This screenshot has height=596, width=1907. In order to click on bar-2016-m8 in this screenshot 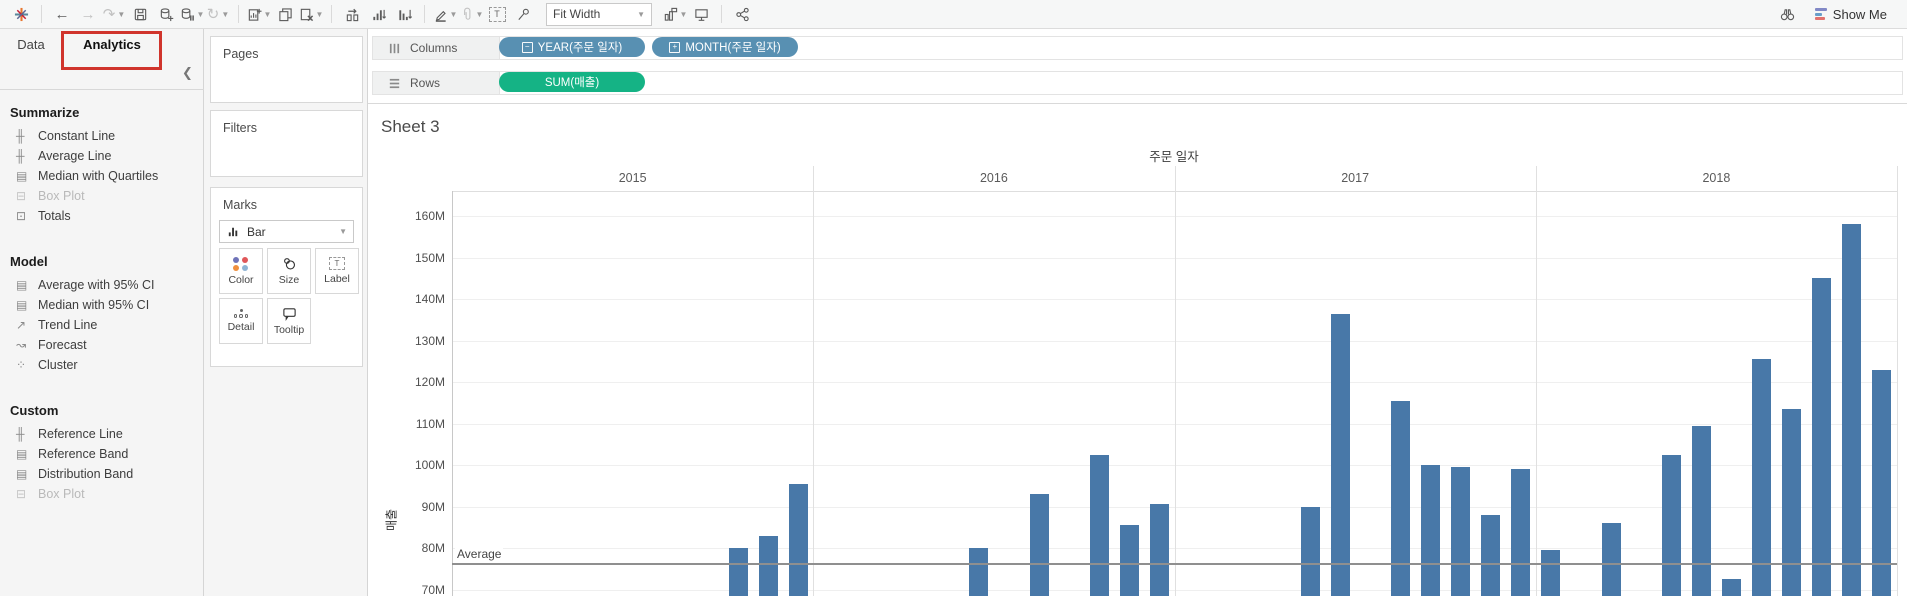, I will do `click(1039, 545)`.